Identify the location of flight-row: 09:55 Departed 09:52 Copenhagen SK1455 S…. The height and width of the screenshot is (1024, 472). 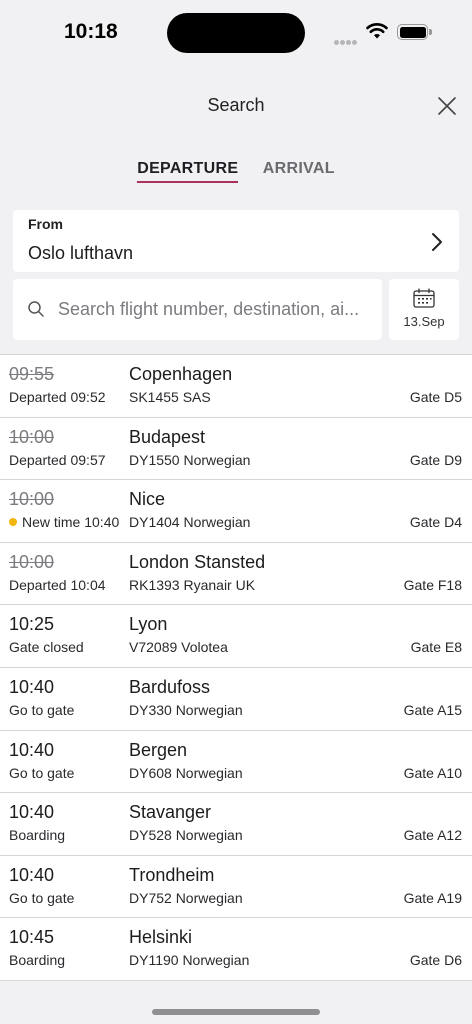
(236, 386).